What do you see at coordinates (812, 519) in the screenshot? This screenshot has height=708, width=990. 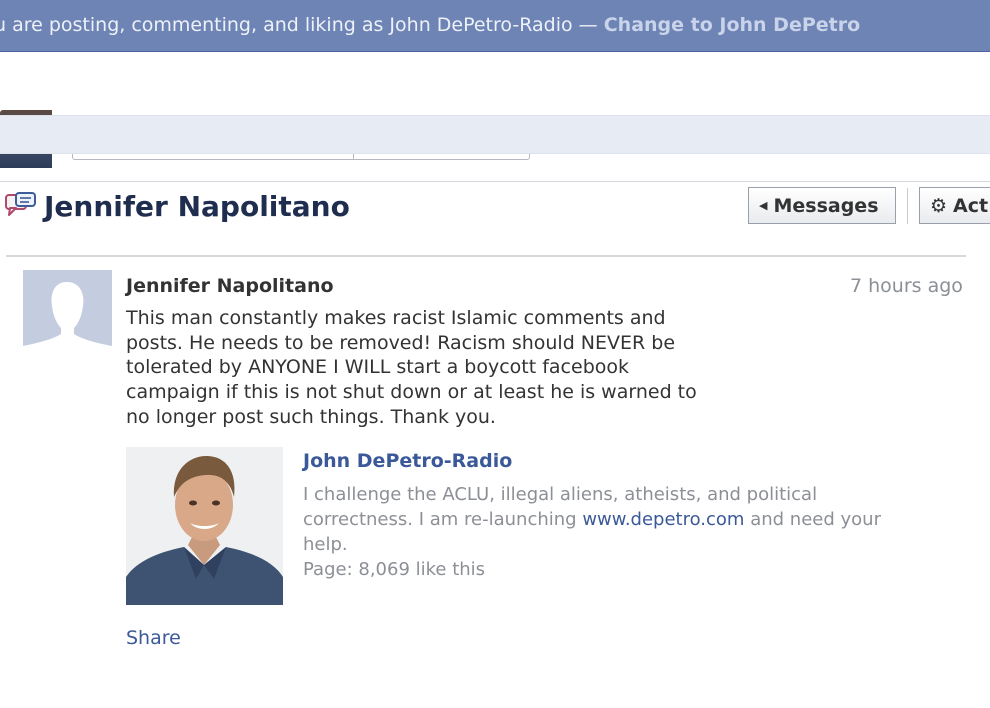 I see `page-description-text: and need your` at bounding box center [812, 519].